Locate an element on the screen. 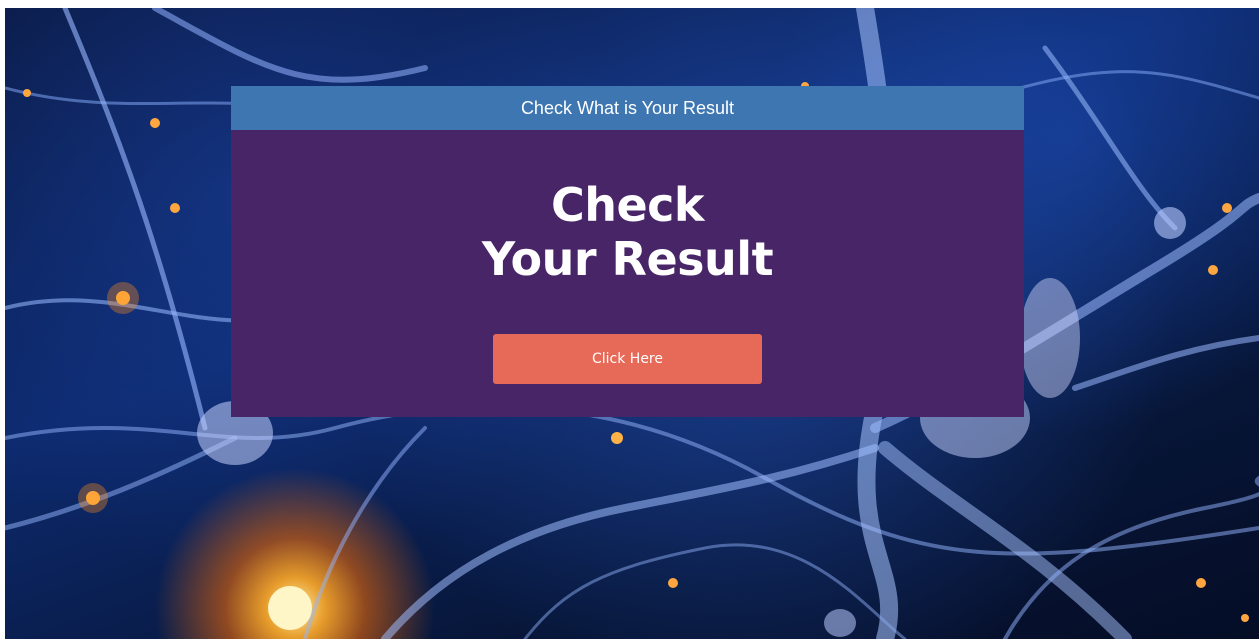  hero-headline-line-2: Your Result is located at coordinates (627, 259).